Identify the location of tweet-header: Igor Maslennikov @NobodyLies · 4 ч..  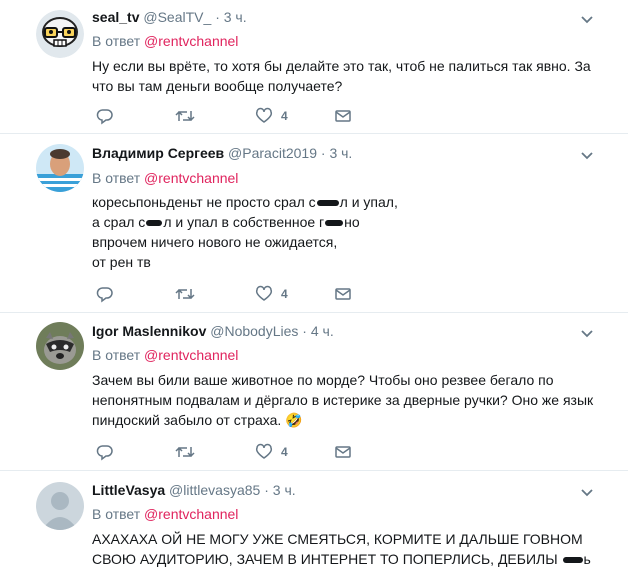
(213, 331).